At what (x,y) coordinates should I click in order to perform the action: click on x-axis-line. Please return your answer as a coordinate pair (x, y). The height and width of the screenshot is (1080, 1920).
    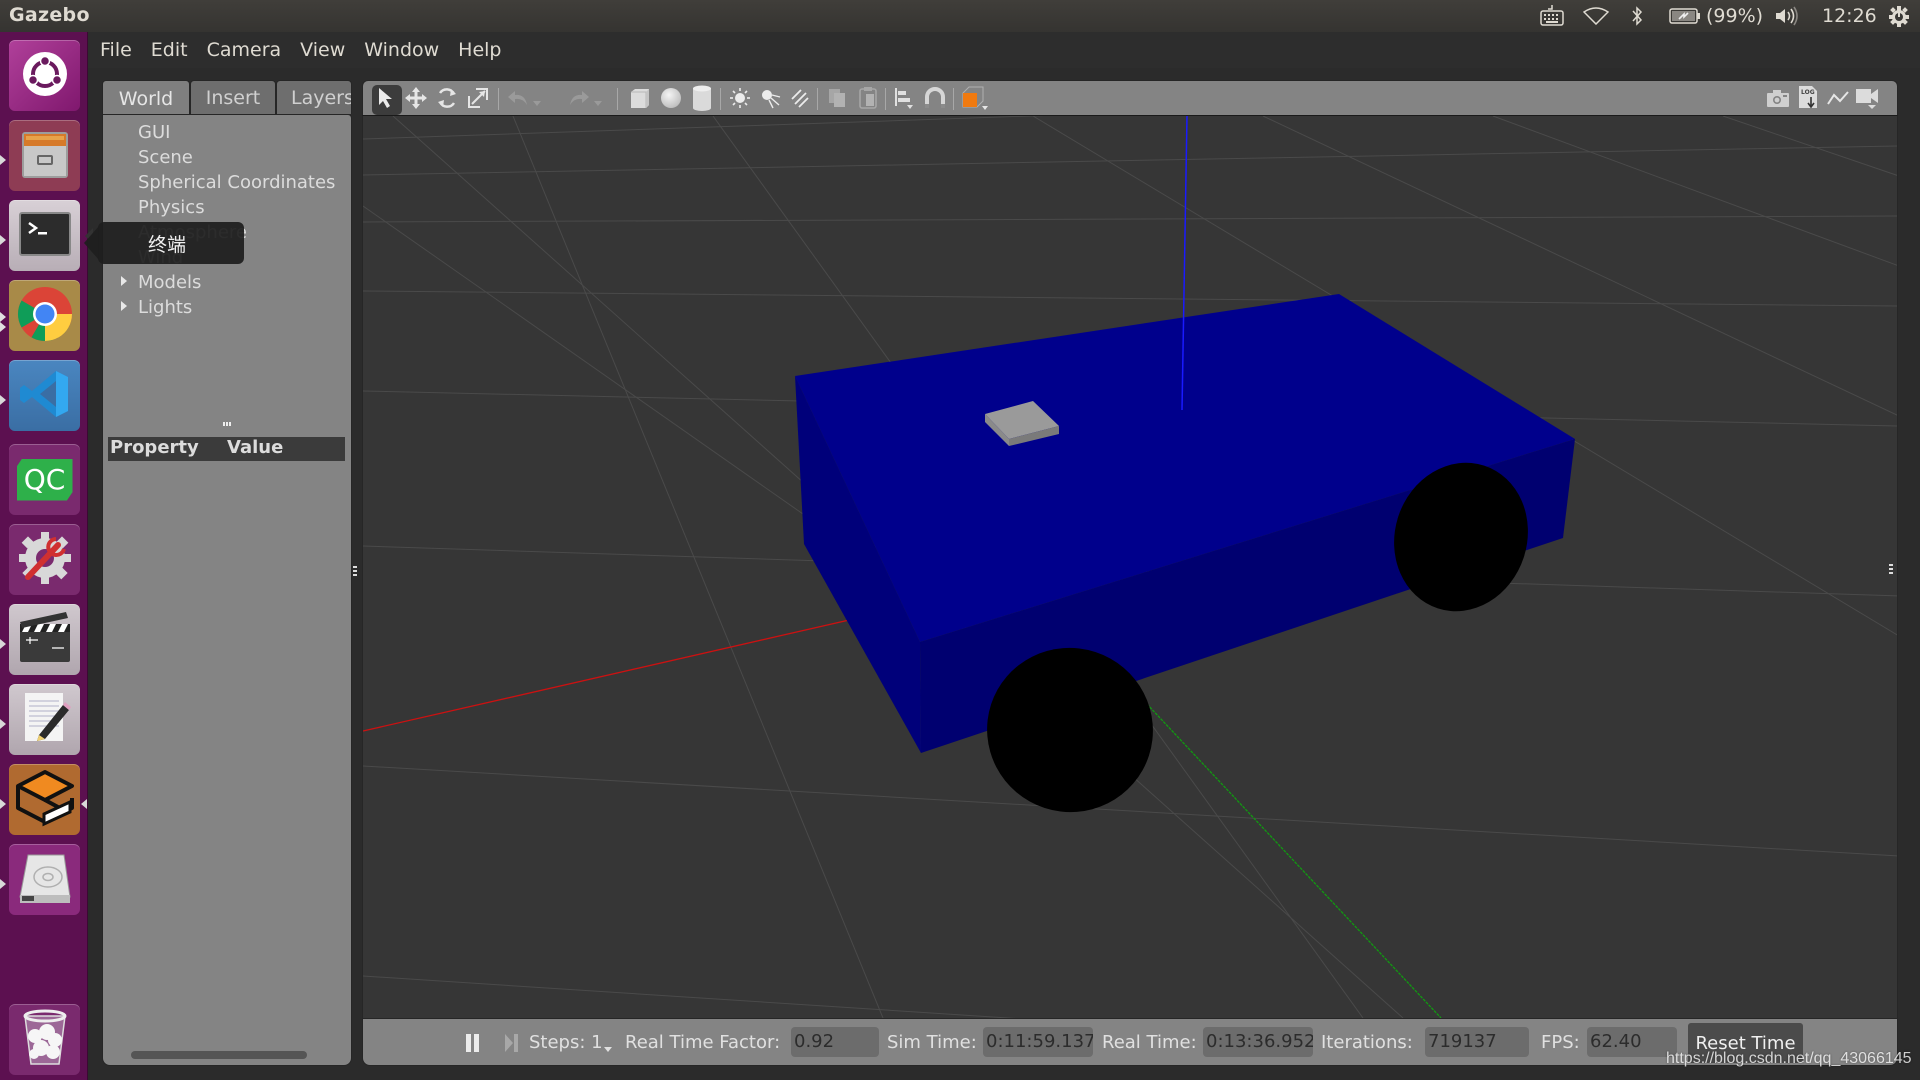
    Looking at the image, I should click on (628, 670).